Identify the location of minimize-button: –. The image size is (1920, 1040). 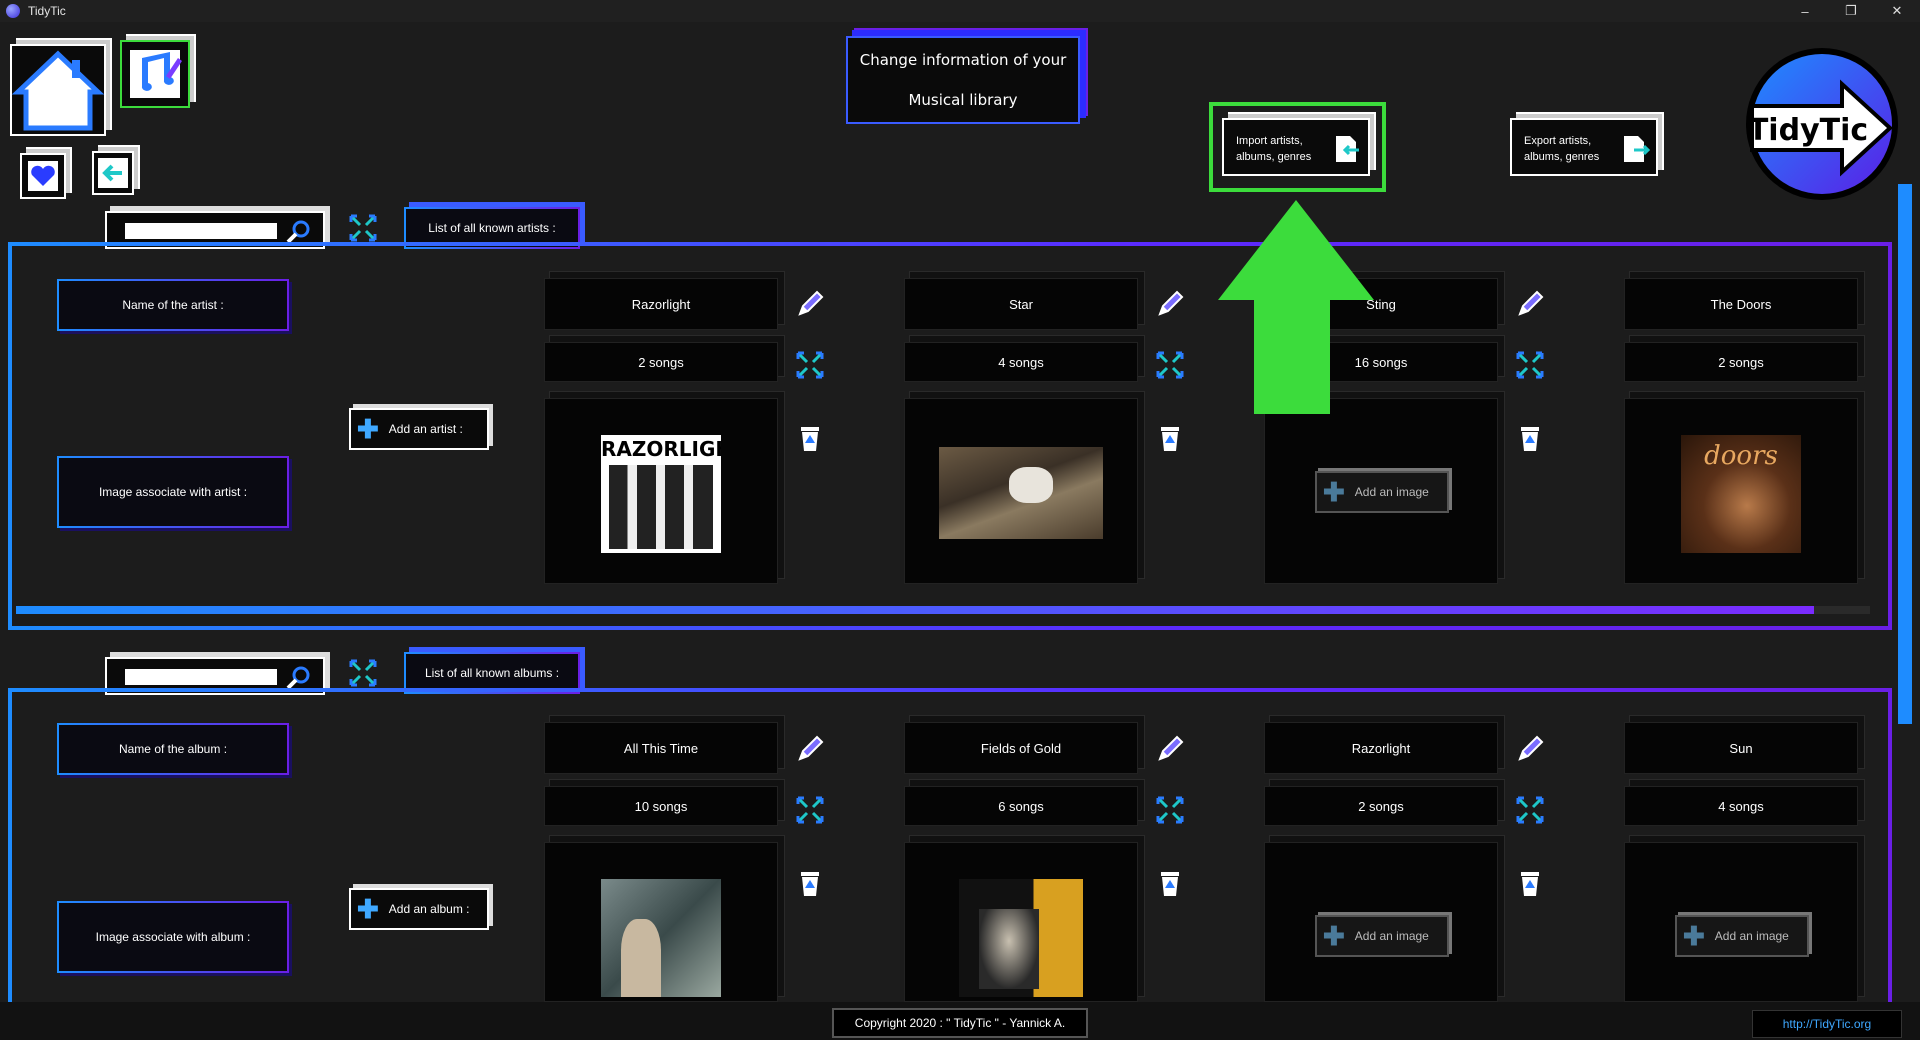
(1805, 11).